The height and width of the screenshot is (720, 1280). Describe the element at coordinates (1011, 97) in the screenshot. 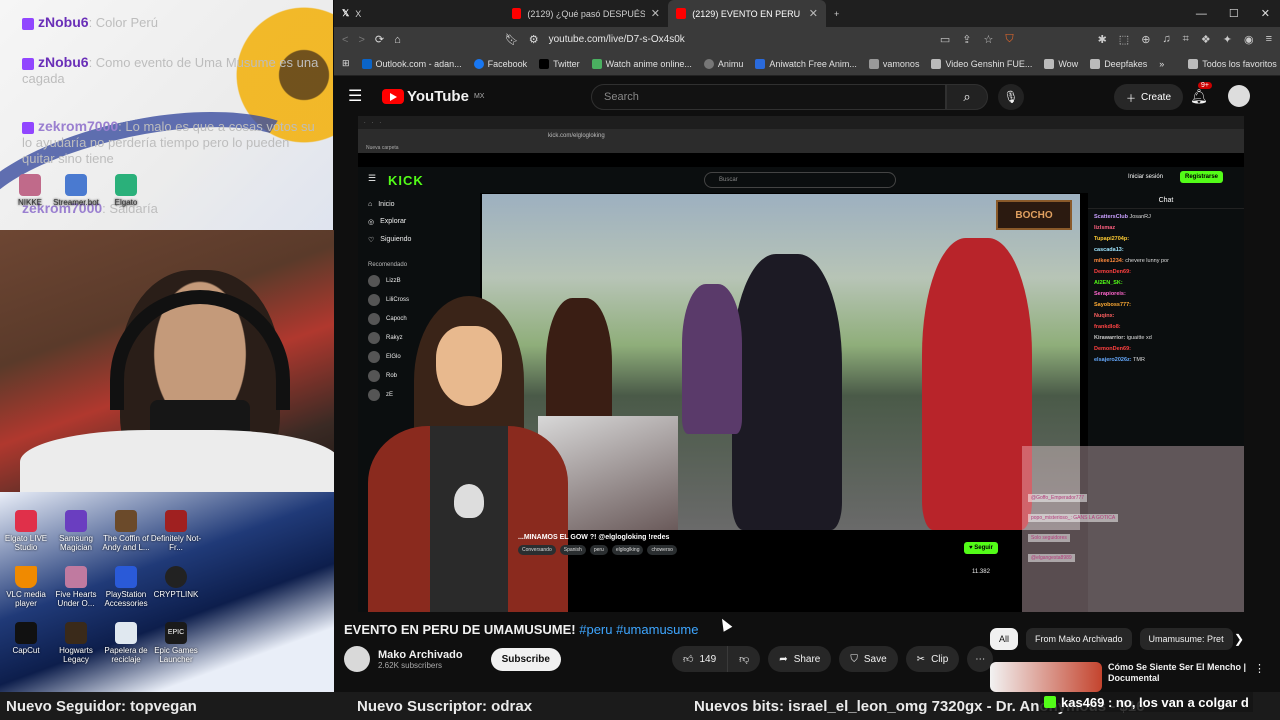

I see `voice-search-button: 🎙︎` at that location.